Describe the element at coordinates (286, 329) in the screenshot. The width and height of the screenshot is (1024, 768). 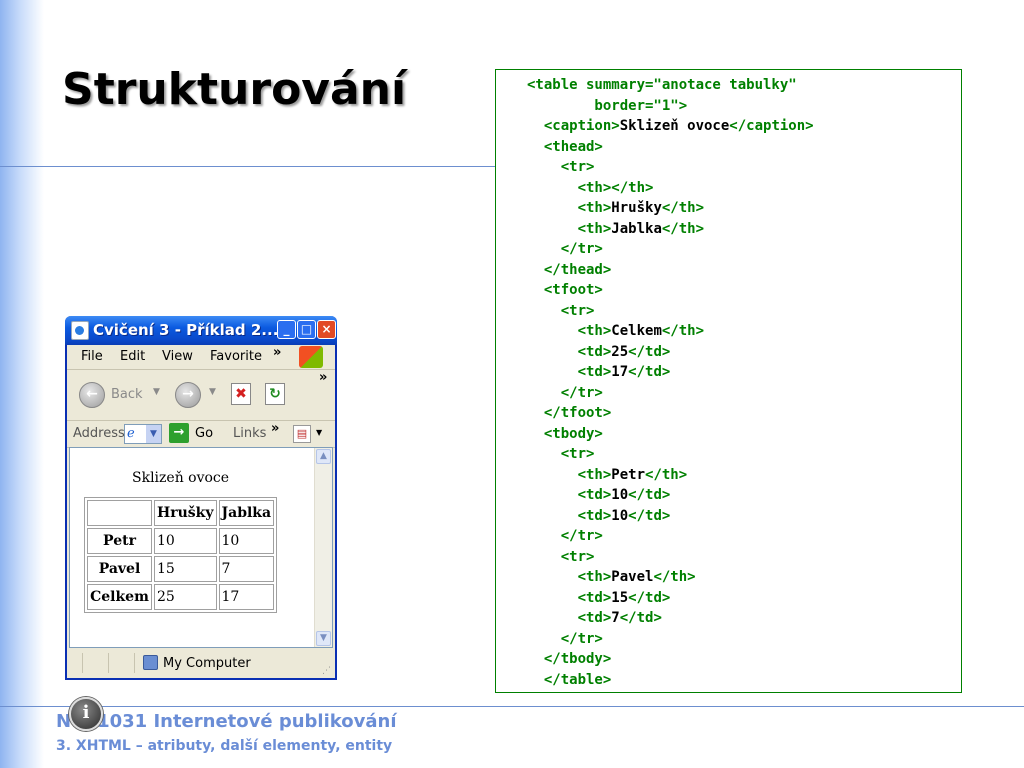
I see `minimize-button: _` at that location.